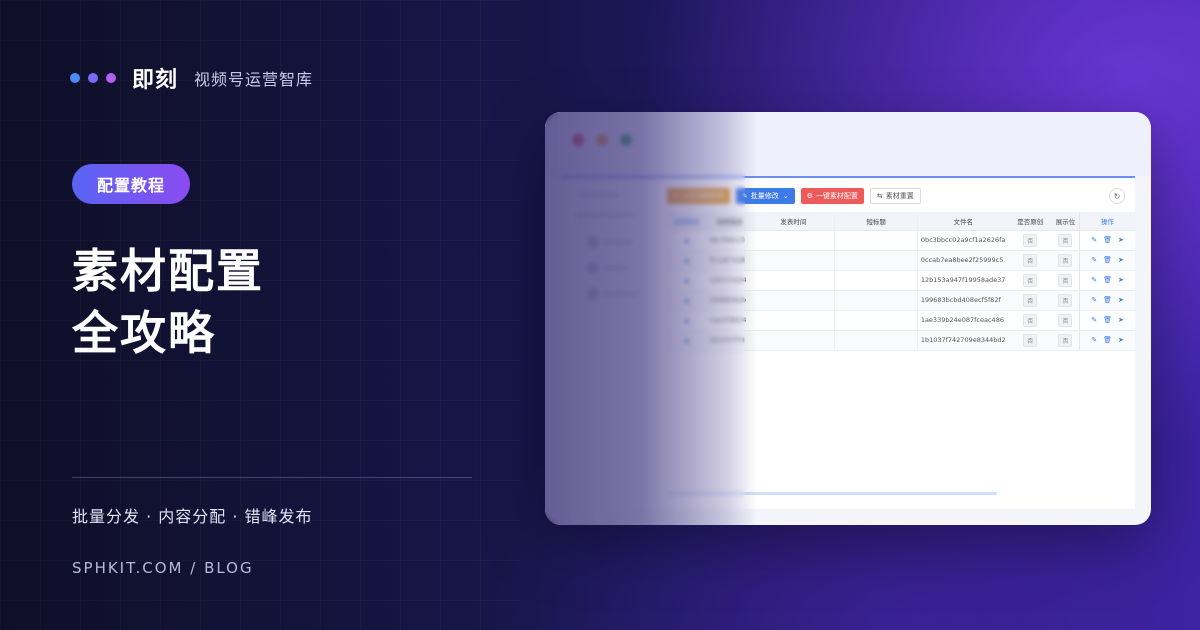  Describe the element at coordinates (963, 240) in the screenshot. I see `file-name: 0bc3bbcc02a9cf1a2626fa` at that location.